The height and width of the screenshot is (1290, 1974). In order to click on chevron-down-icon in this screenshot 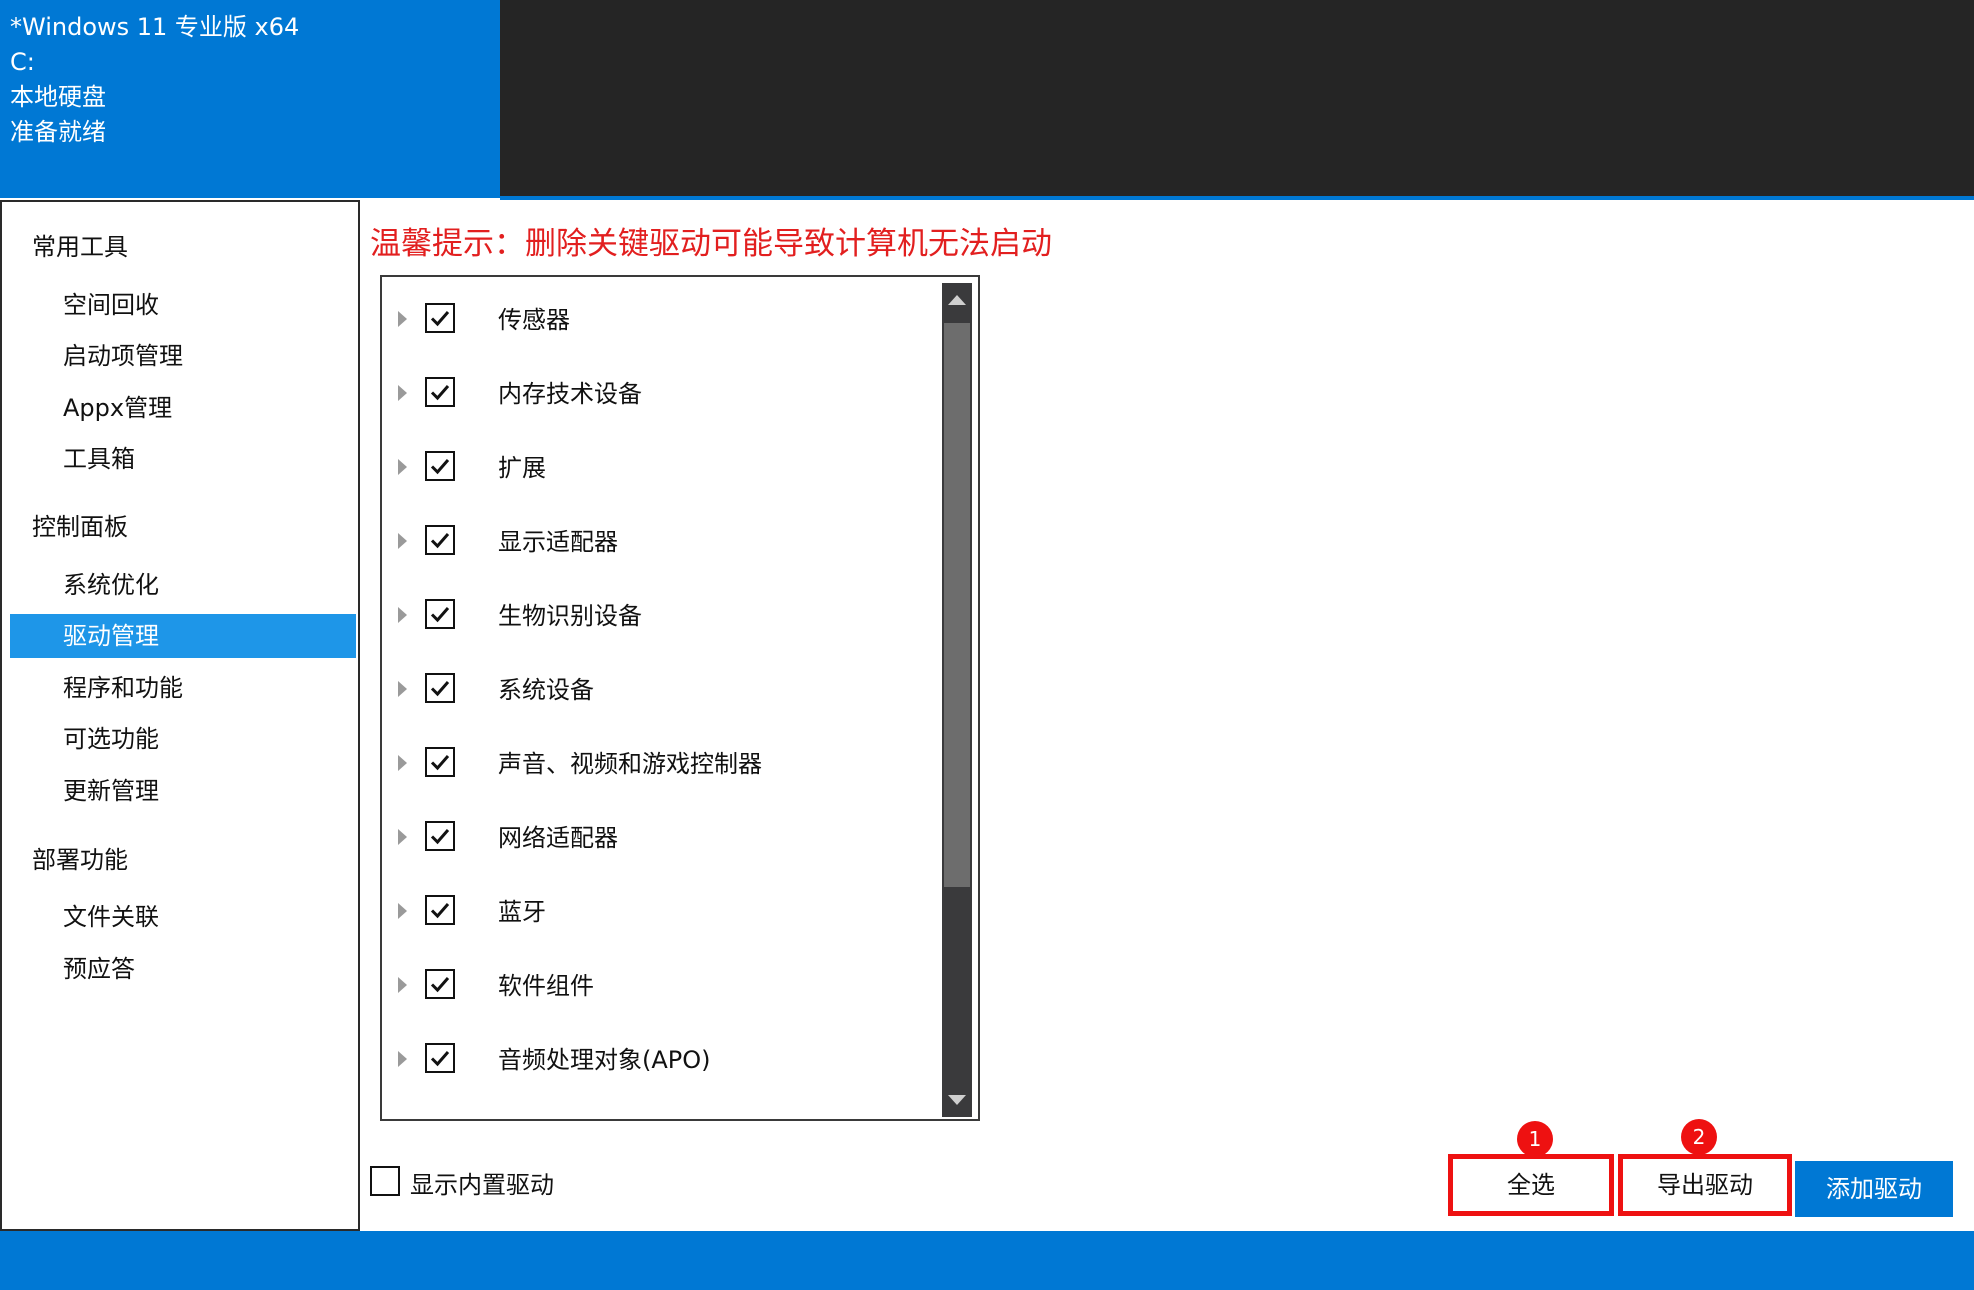, I will do `click(957, 1100)`.